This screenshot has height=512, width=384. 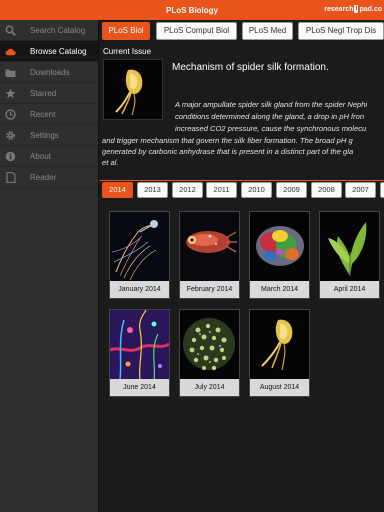 What do you see at coordinates (10, 156) in the screenshot?
I see `info-icon` at bounding box center [10, 156].